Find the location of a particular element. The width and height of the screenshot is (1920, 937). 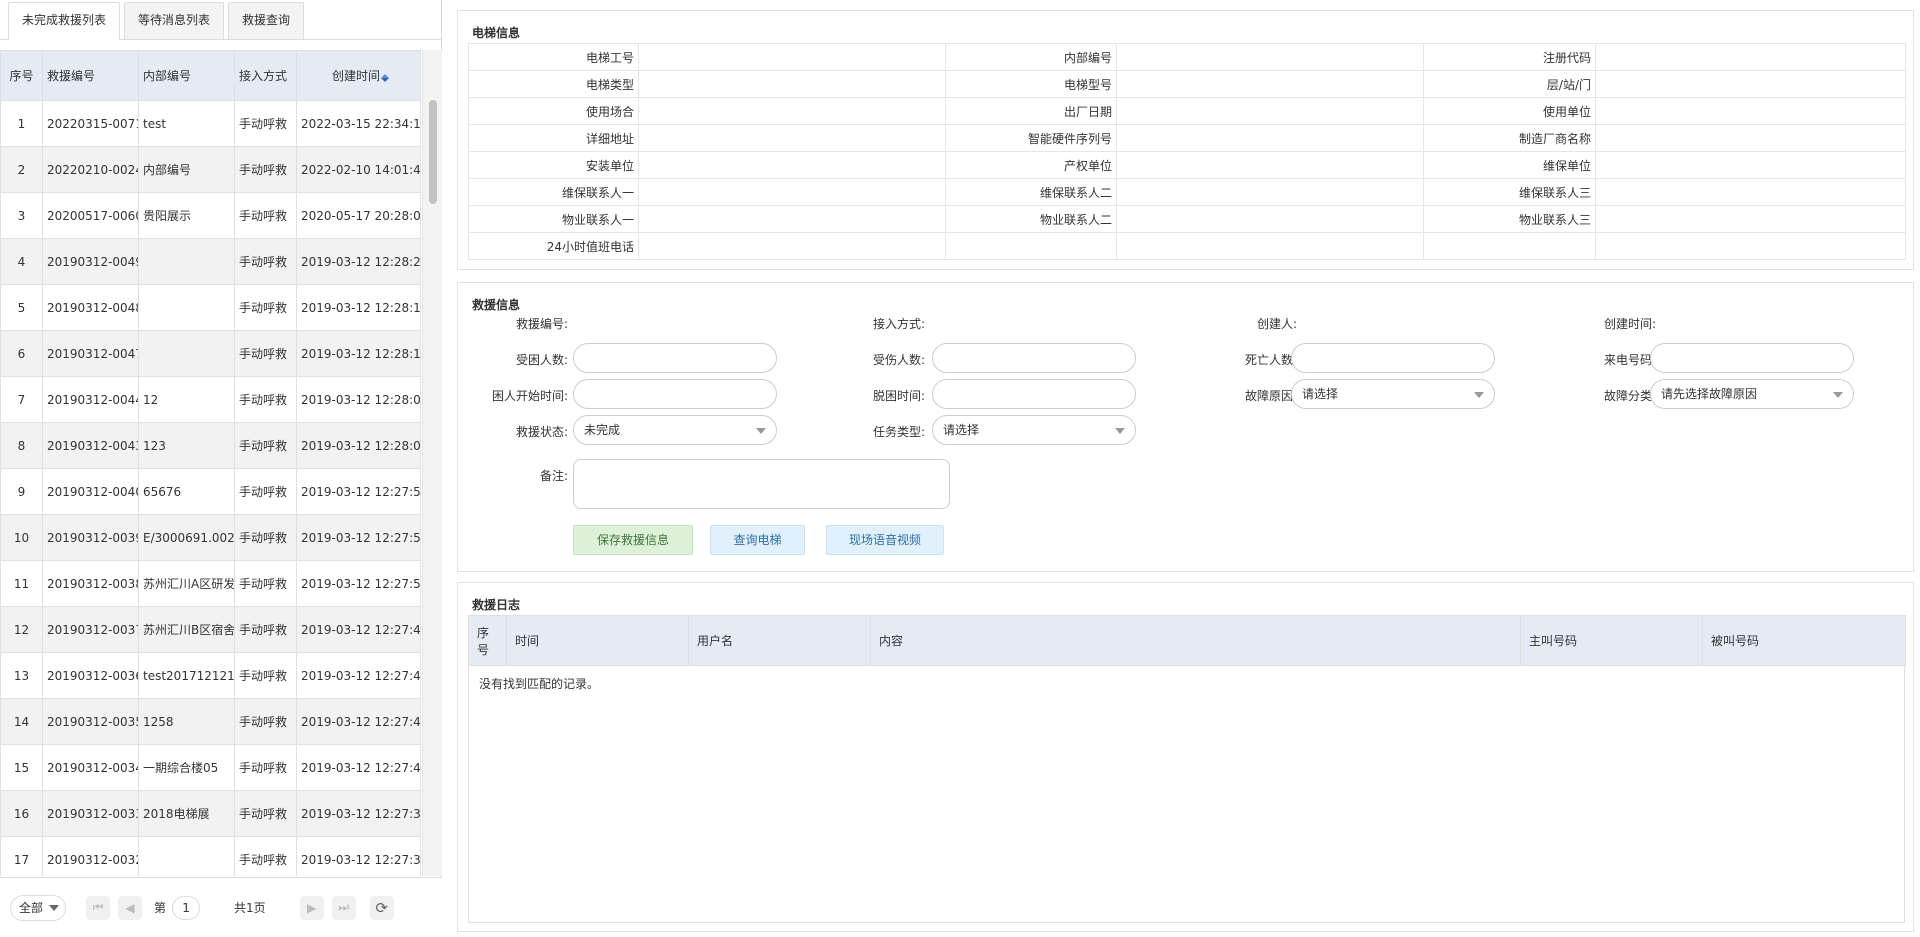

log-col-content: 内容 is located at coordinates (1195, 640).